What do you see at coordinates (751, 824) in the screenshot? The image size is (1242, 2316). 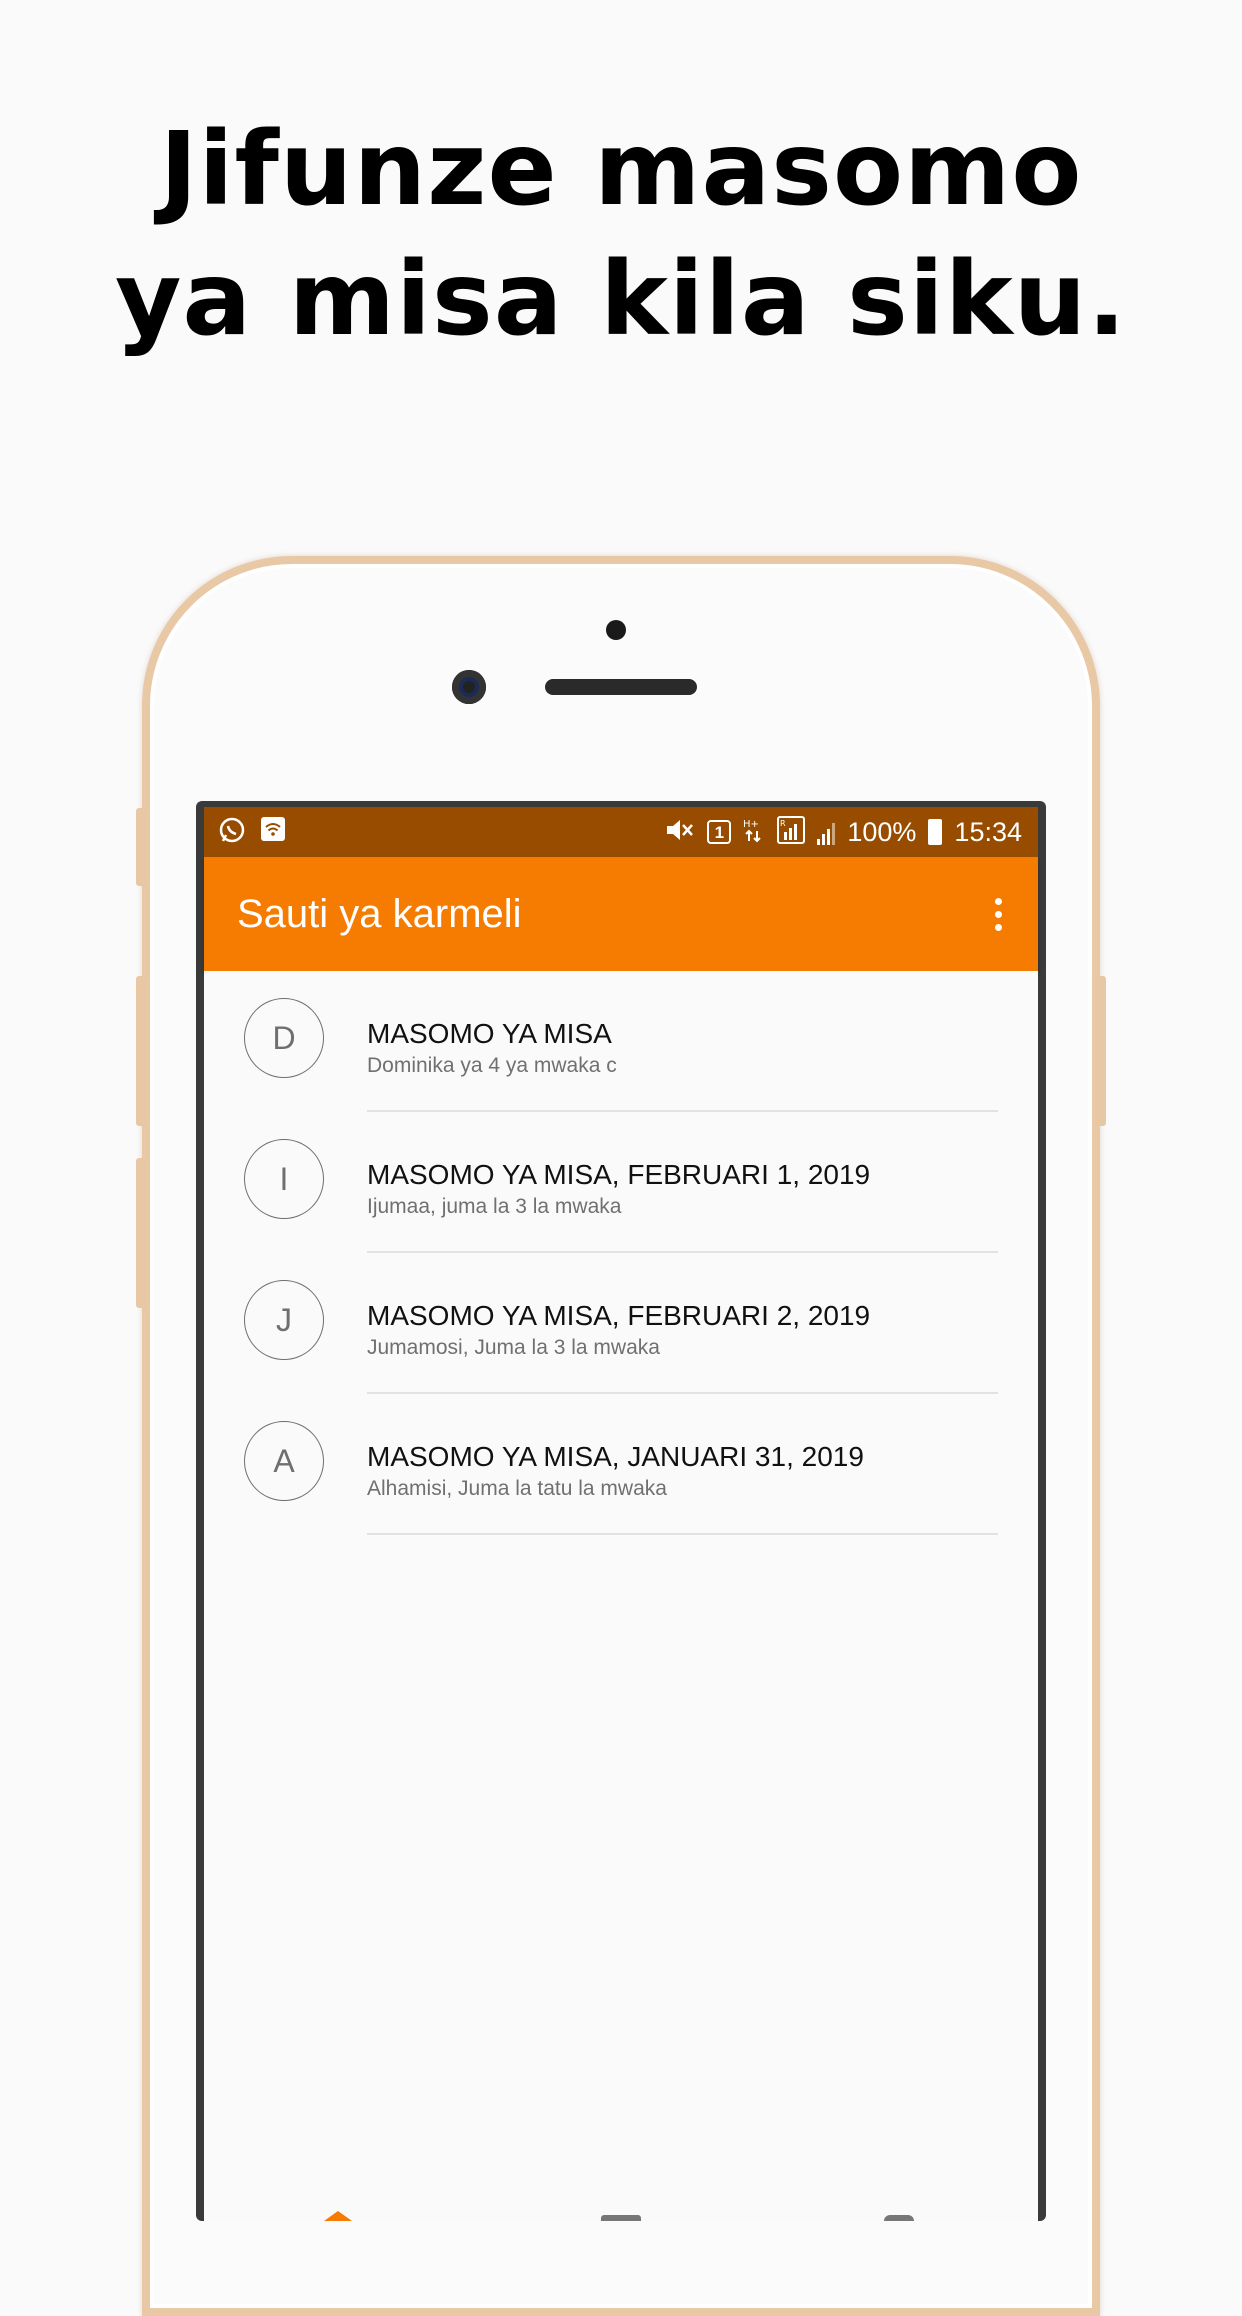 I see `svg-text: H+` at bounding box center [751, 824].